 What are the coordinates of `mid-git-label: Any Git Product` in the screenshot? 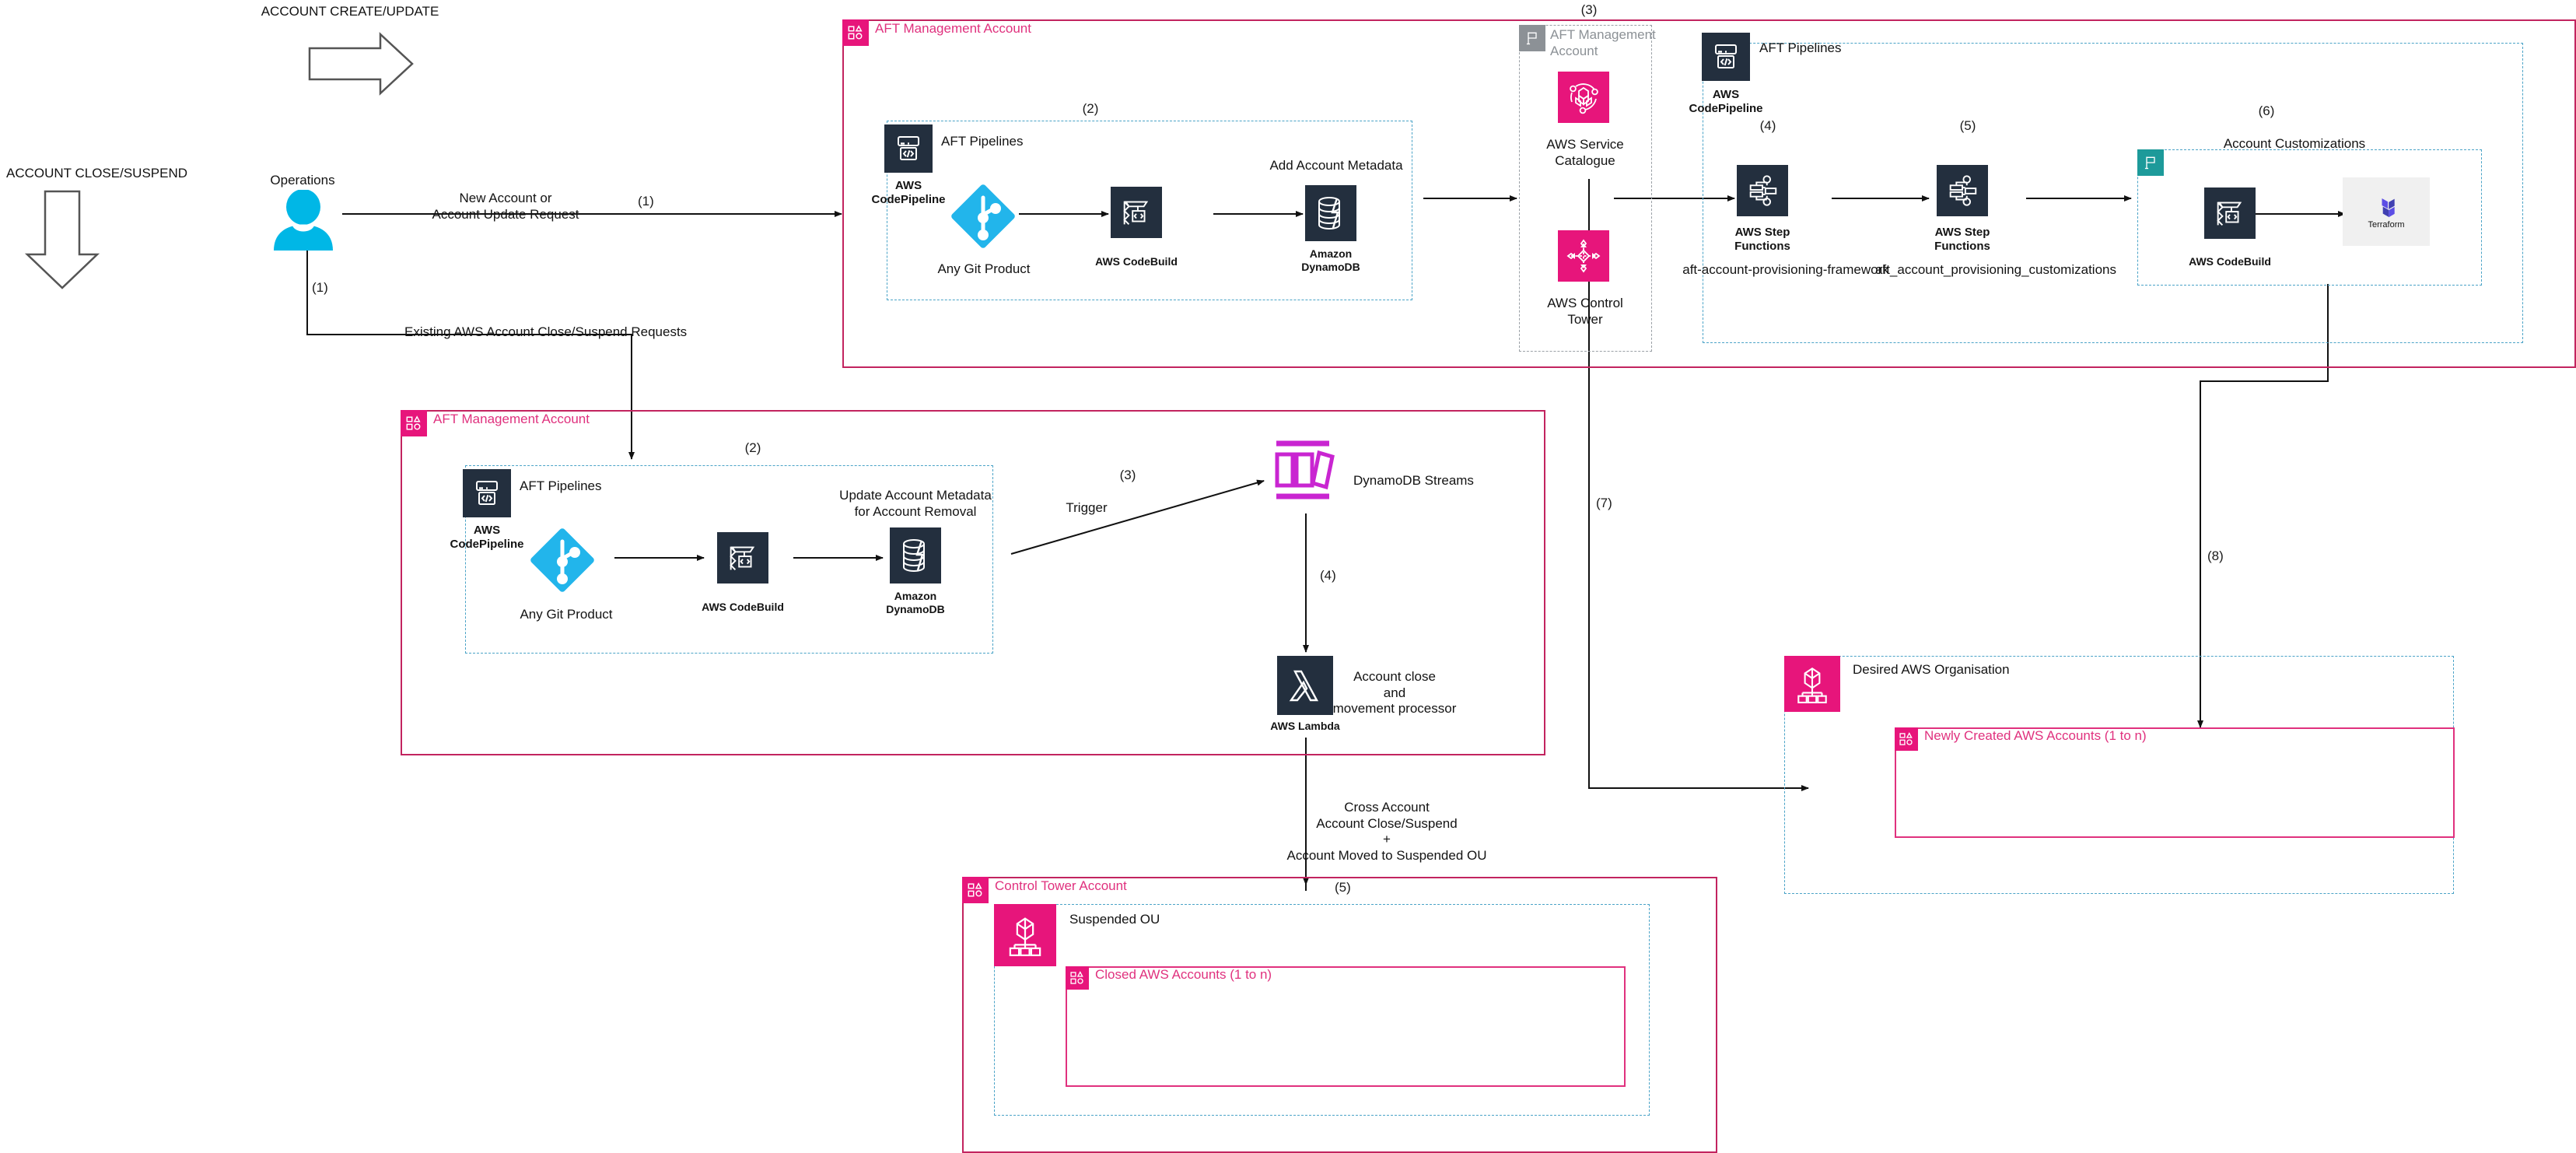 It's located at (566, 614).